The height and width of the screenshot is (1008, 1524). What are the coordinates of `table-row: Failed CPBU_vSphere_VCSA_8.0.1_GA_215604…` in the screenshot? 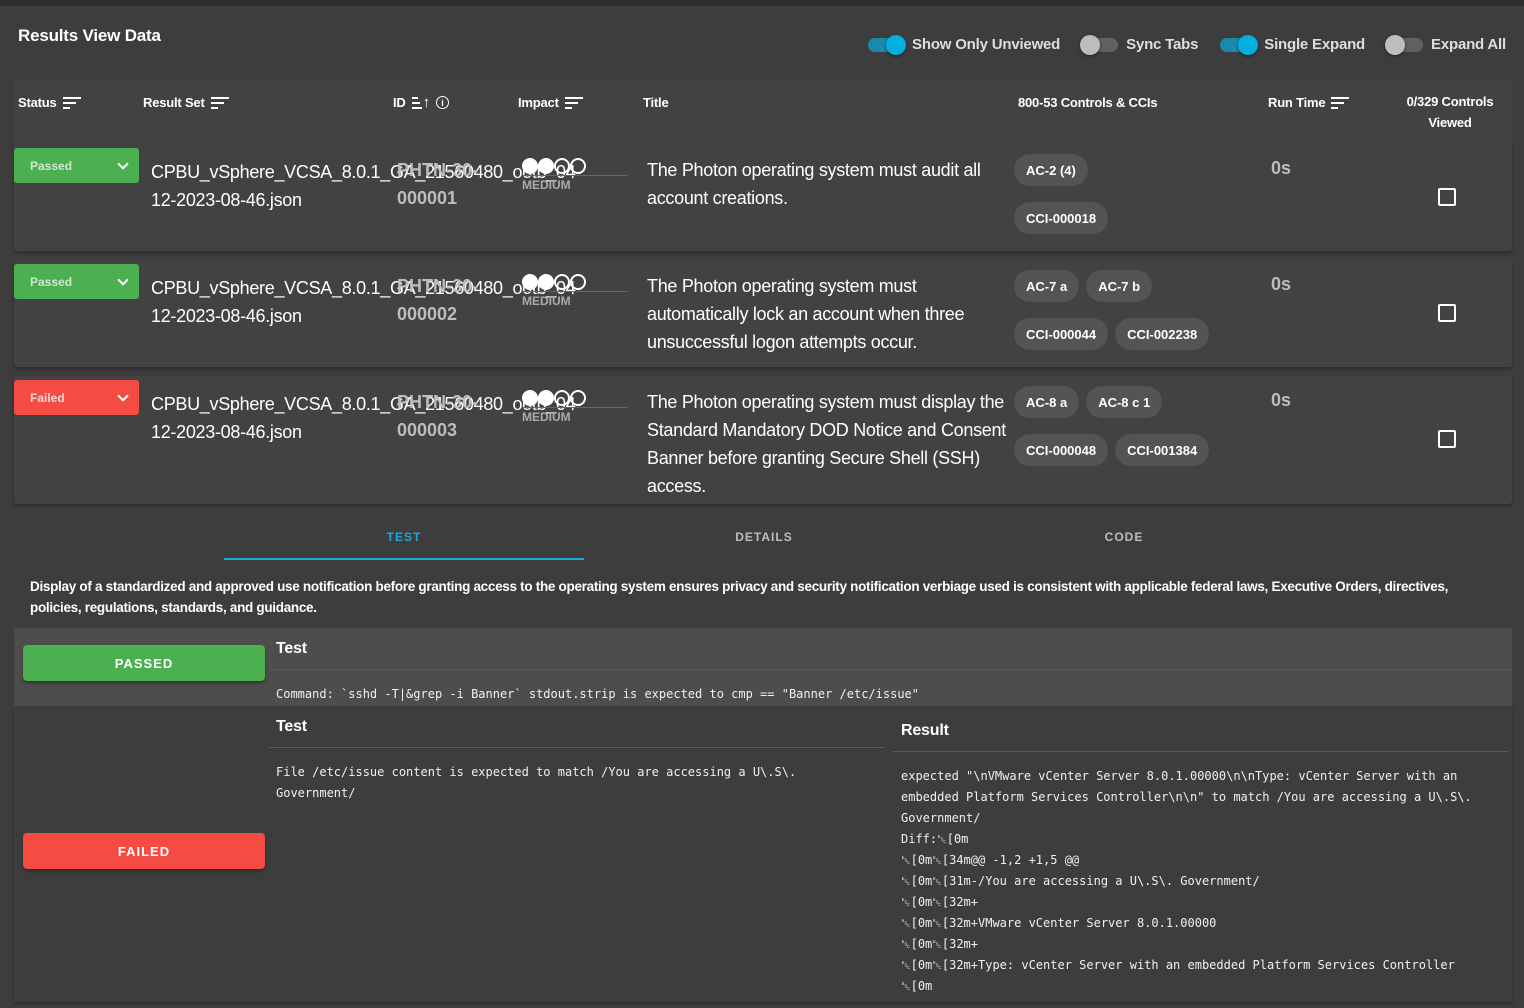 It's located at (763, 440).